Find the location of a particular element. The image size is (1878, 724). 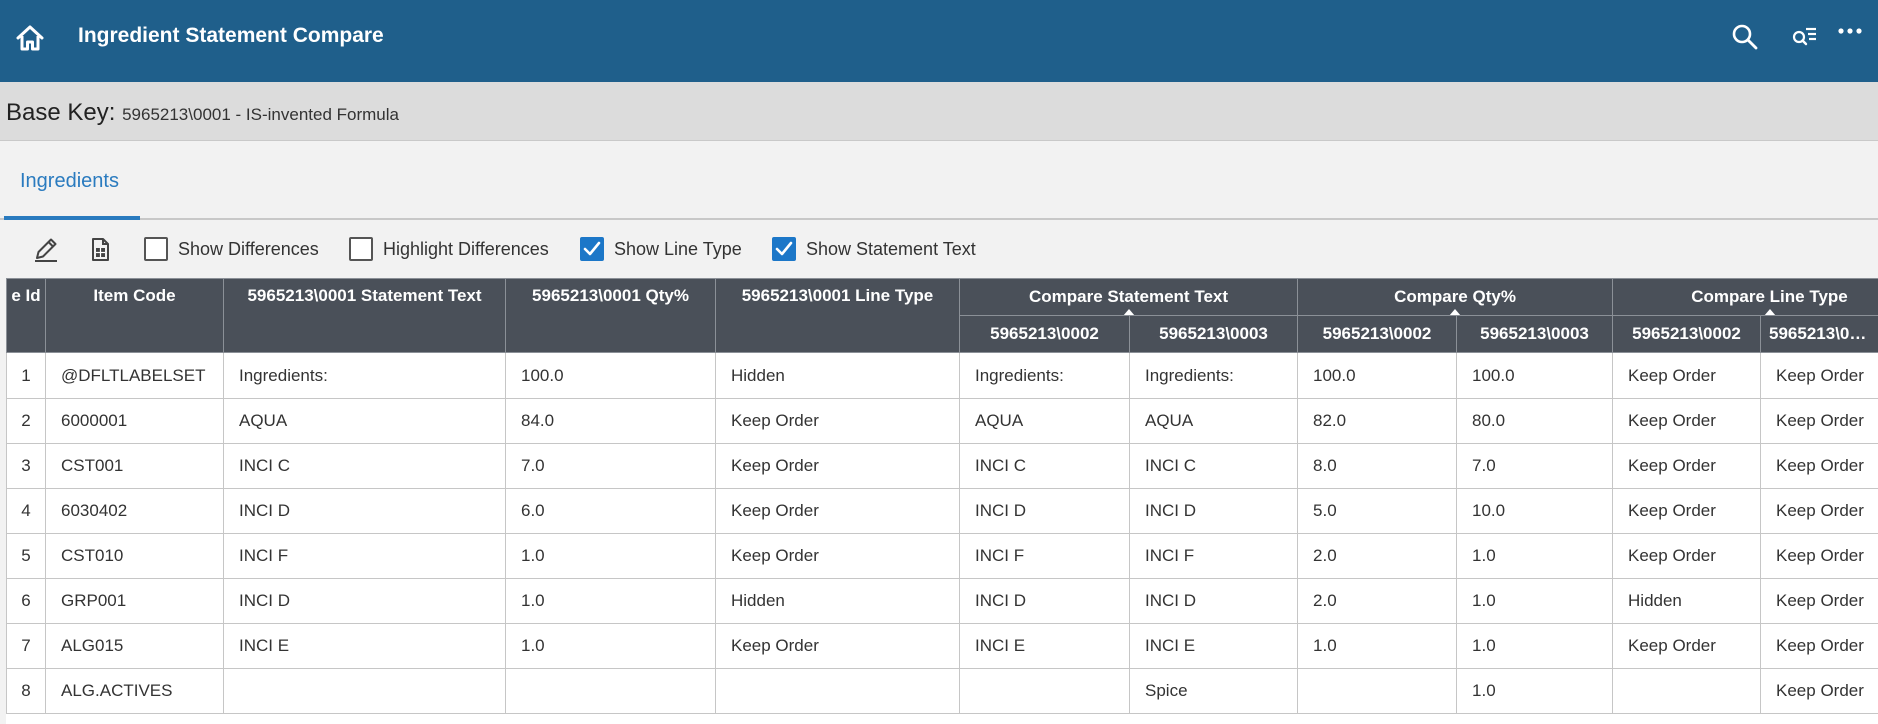

cell-compare-statement-0003: INCI C is located at coordinates (1213, 466).